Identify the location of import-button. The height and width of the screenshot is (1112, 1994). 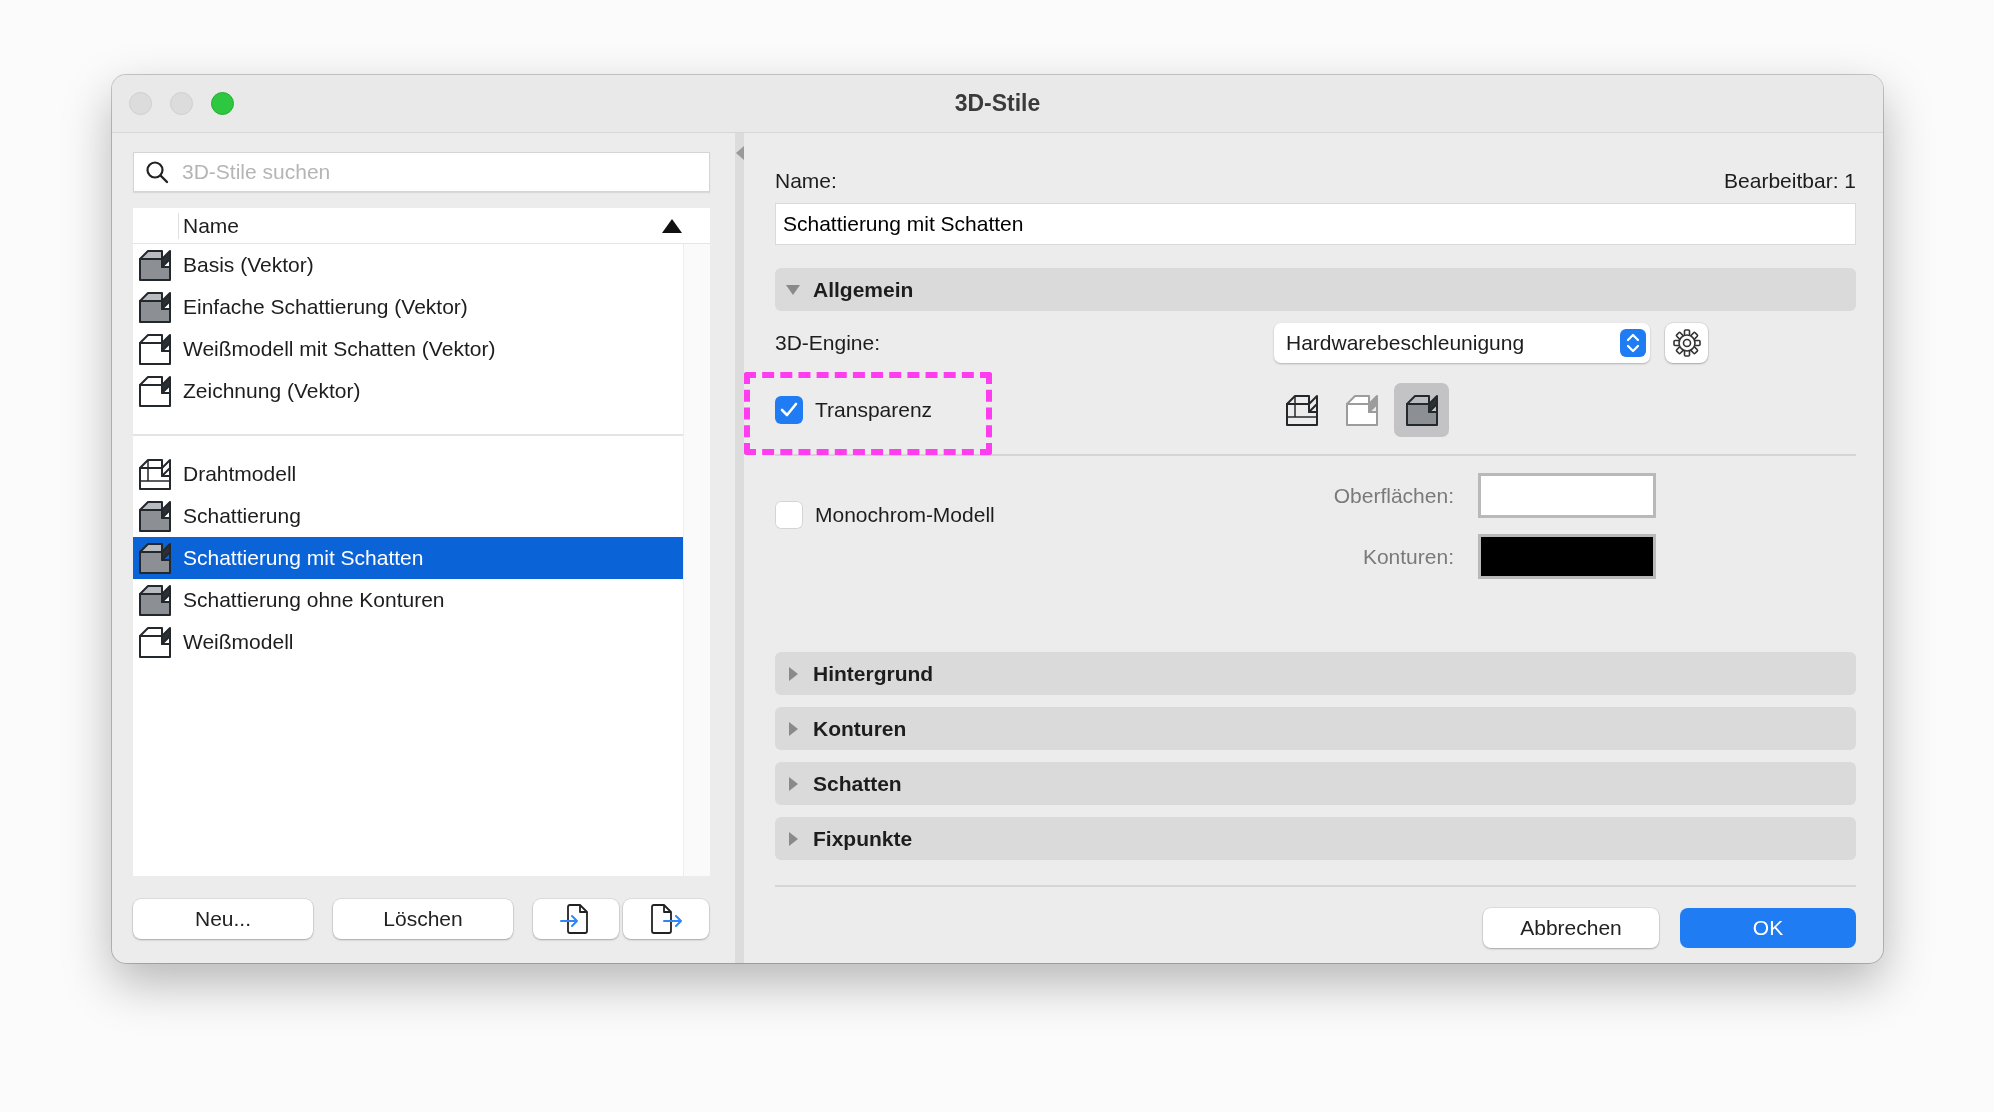
(576, 919).